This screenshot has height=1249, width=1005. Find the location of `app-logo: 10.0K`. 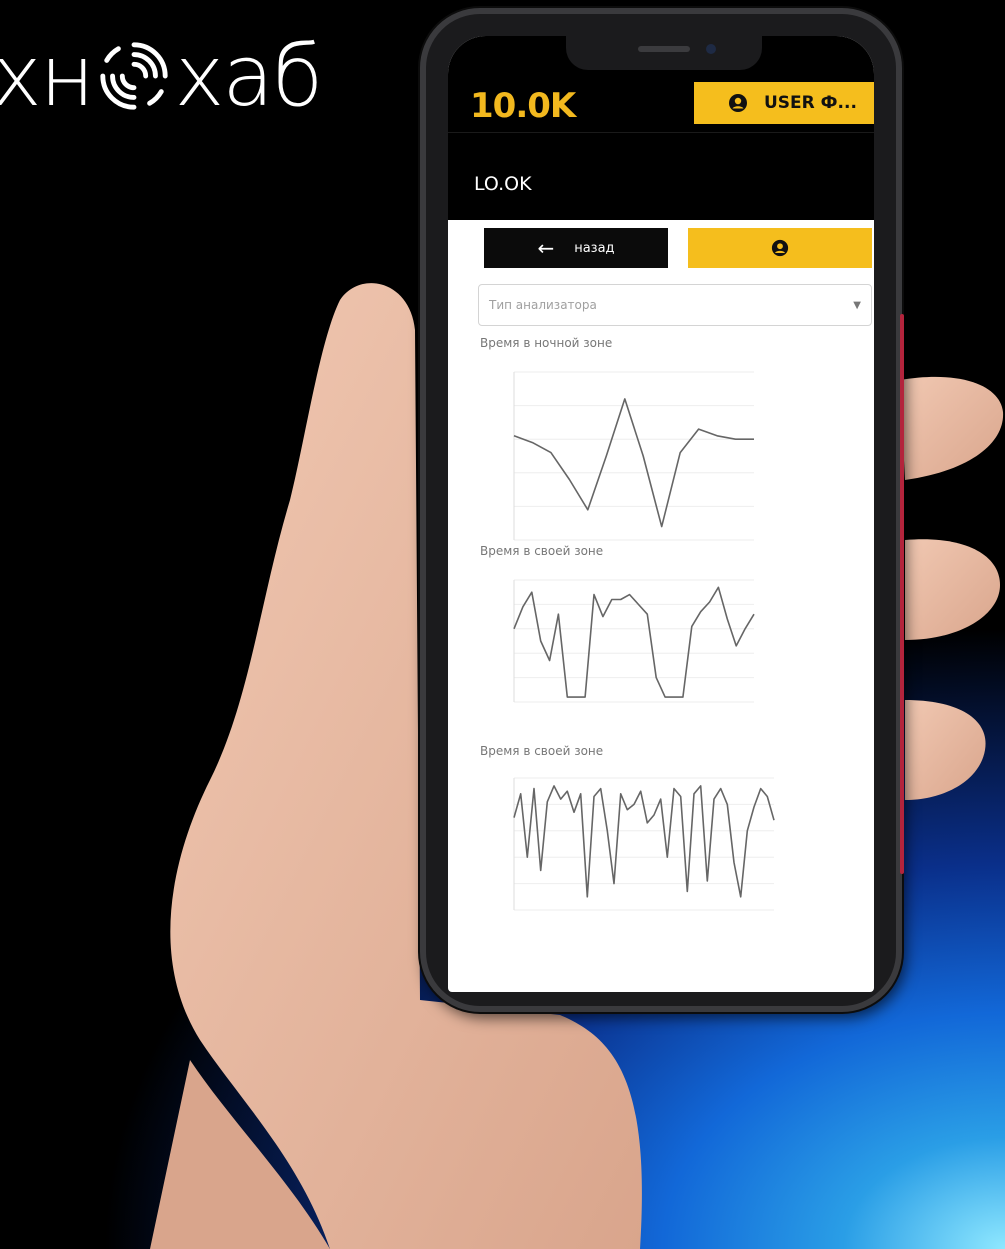

app-logo: 10.0K is located at coordinates (523, 106).